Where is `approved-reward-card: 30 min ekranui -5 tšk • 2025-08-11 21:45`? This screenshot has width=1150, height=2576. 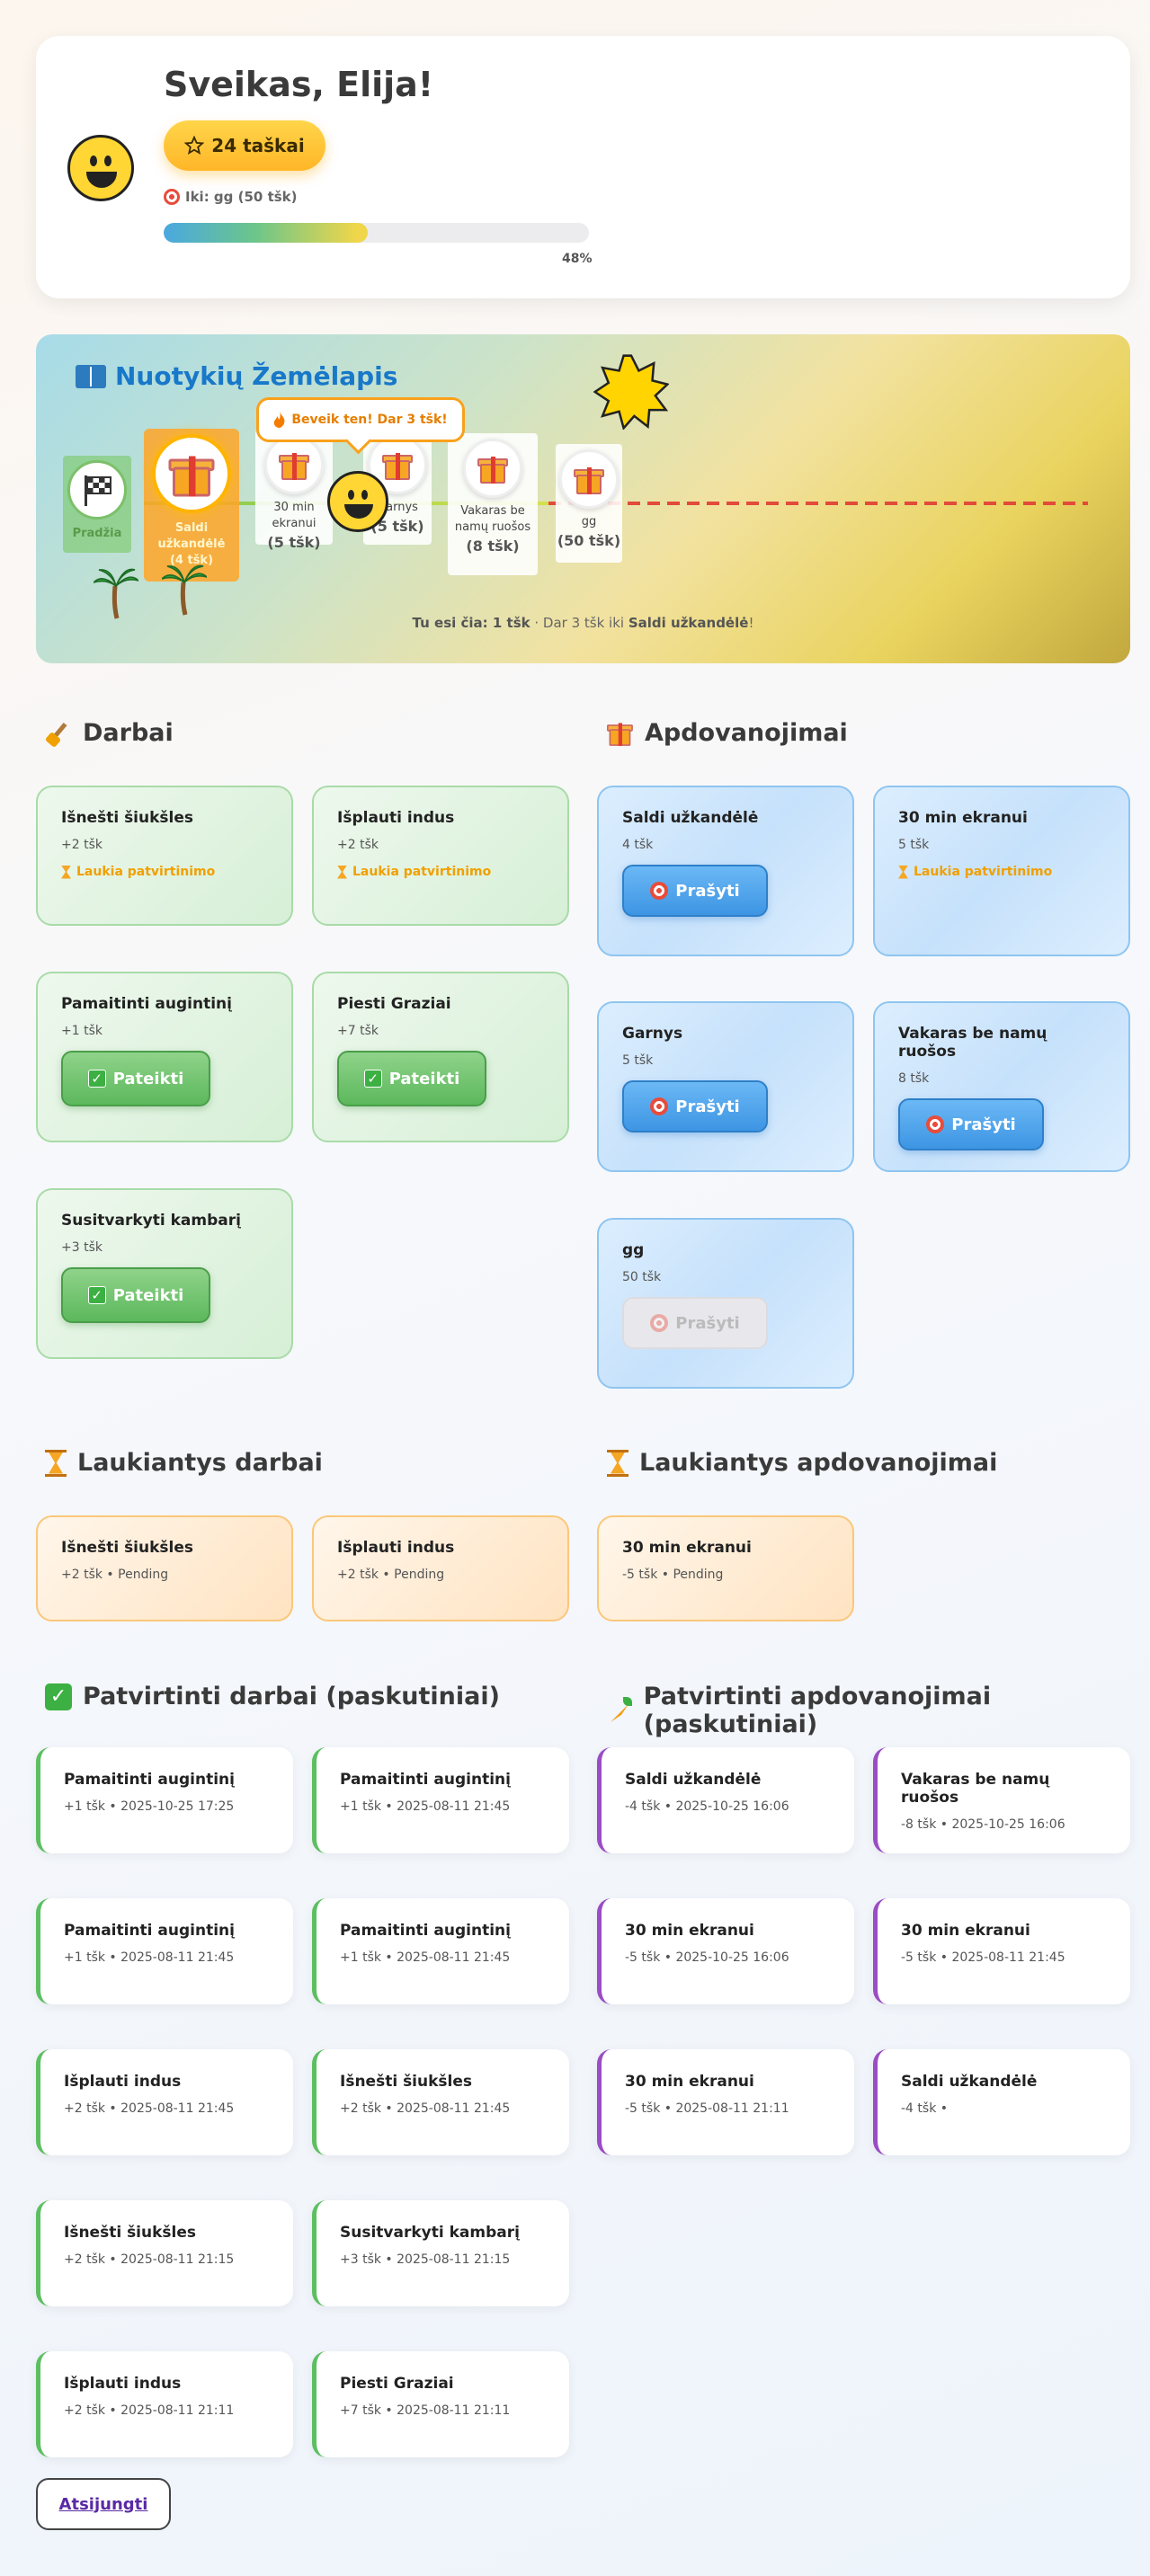 approved-reward-card: 30 min ekranui -5 tšk • 2025-08-11 21:45 is located at coordinates (1001, 1951).